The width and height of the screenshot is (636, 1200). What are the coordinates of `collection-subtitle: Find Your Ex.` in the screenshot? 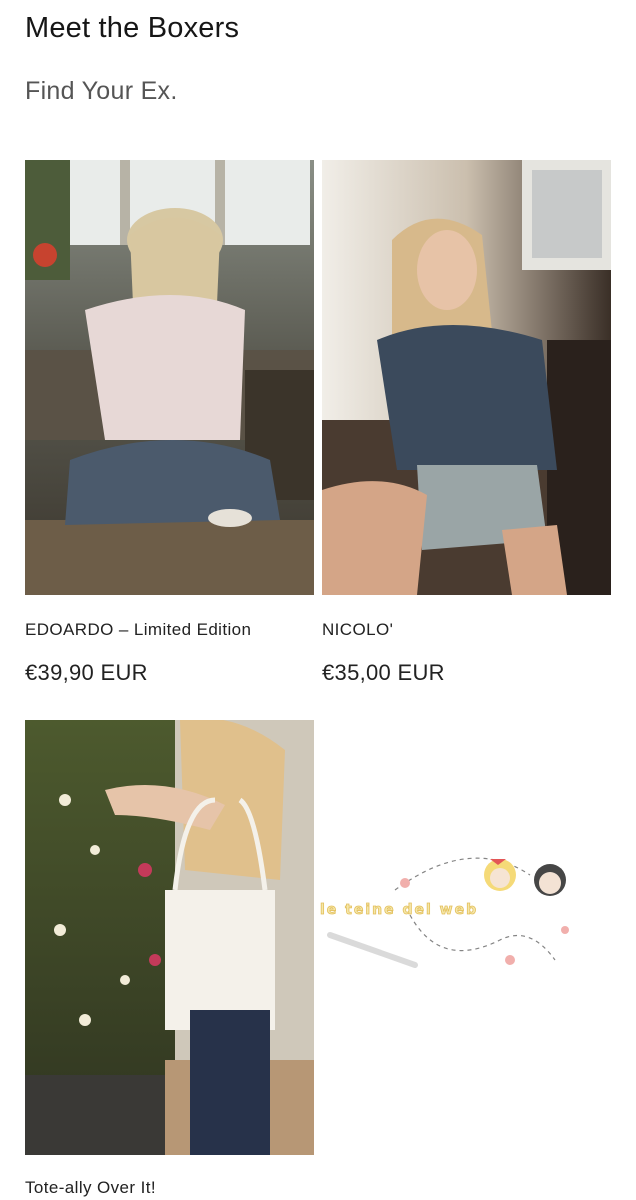 It's located at (101, 91).